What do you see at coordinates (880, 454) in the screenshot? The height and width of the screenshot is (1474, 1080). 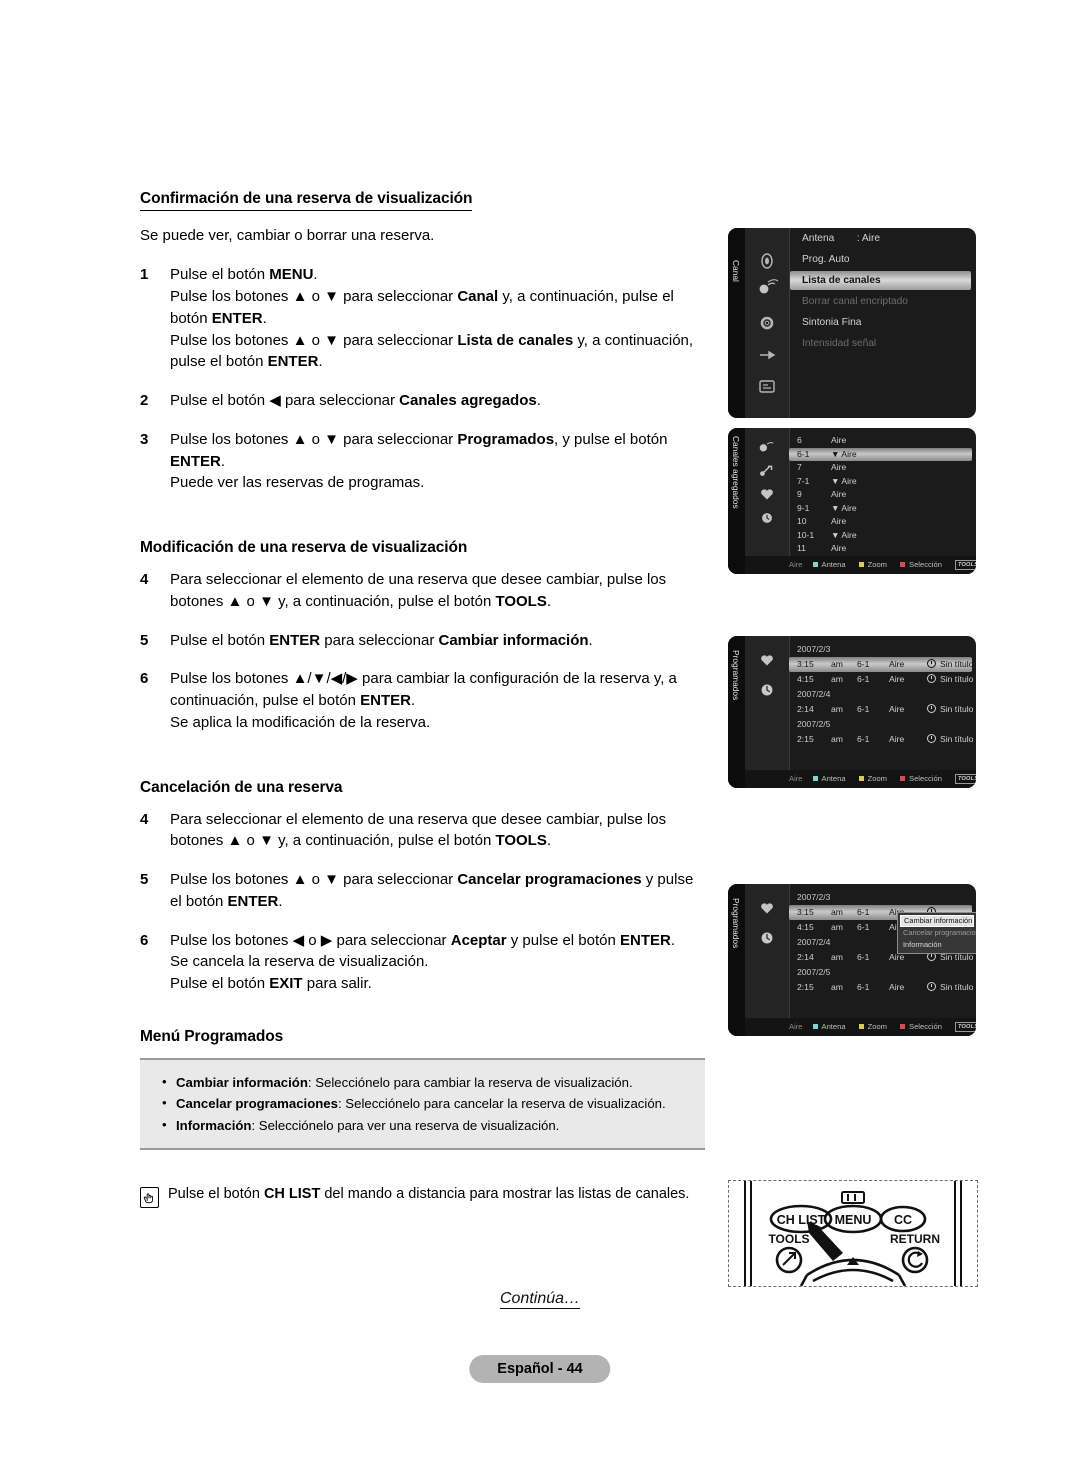 I see `tv-channel-row: 6-1 ▼ Aire` at bounding box center [880, 454].